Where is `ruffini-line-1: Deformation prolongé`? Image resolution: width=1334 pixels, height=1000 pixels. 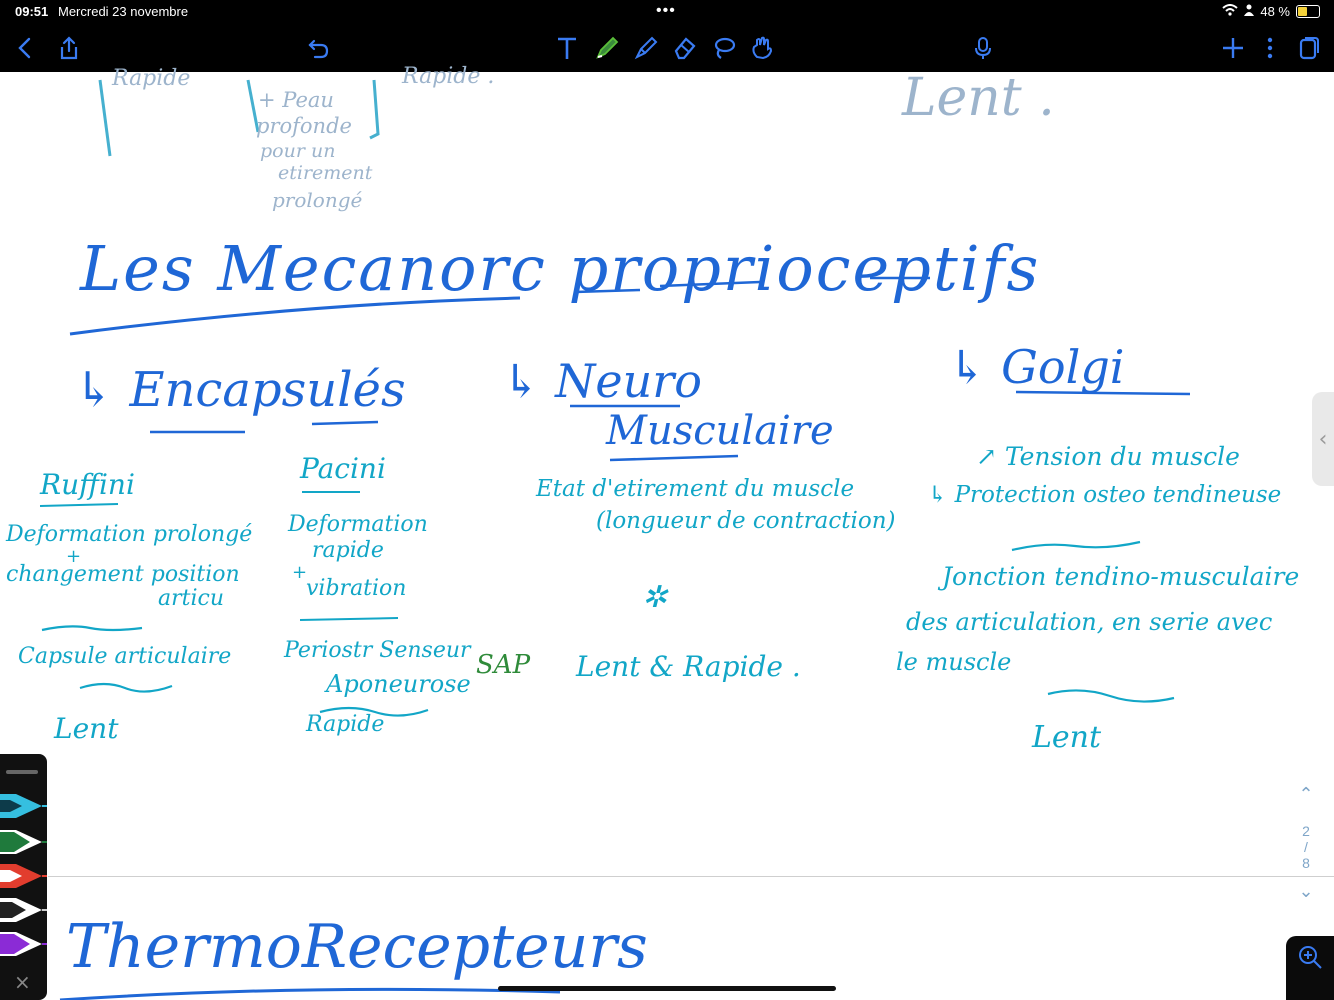
ruffini-line-1: Deformation prolongé is located at coordinates (129, 534).